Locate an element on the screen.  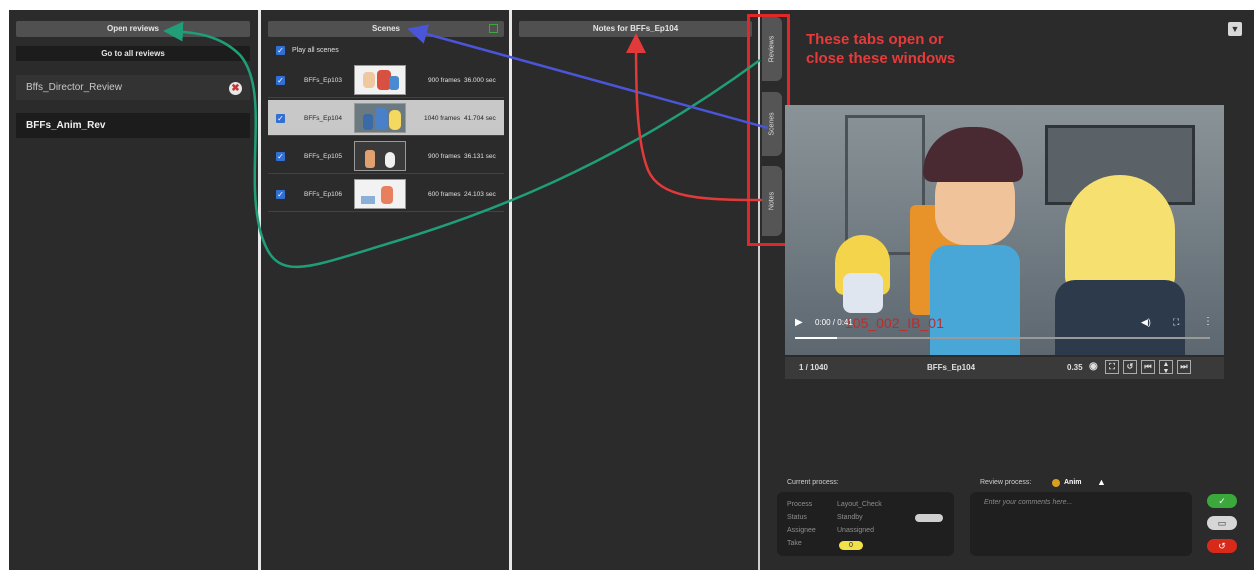
scene-frames: 600 frames is located at coordinates (444, 194).